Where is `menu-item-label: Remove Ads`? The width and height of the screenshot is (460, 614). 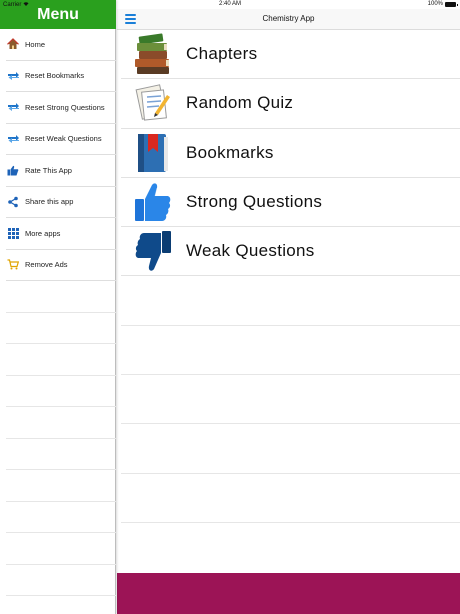 menu-item-label: Remove Ads is located at coordinates (46, 265).